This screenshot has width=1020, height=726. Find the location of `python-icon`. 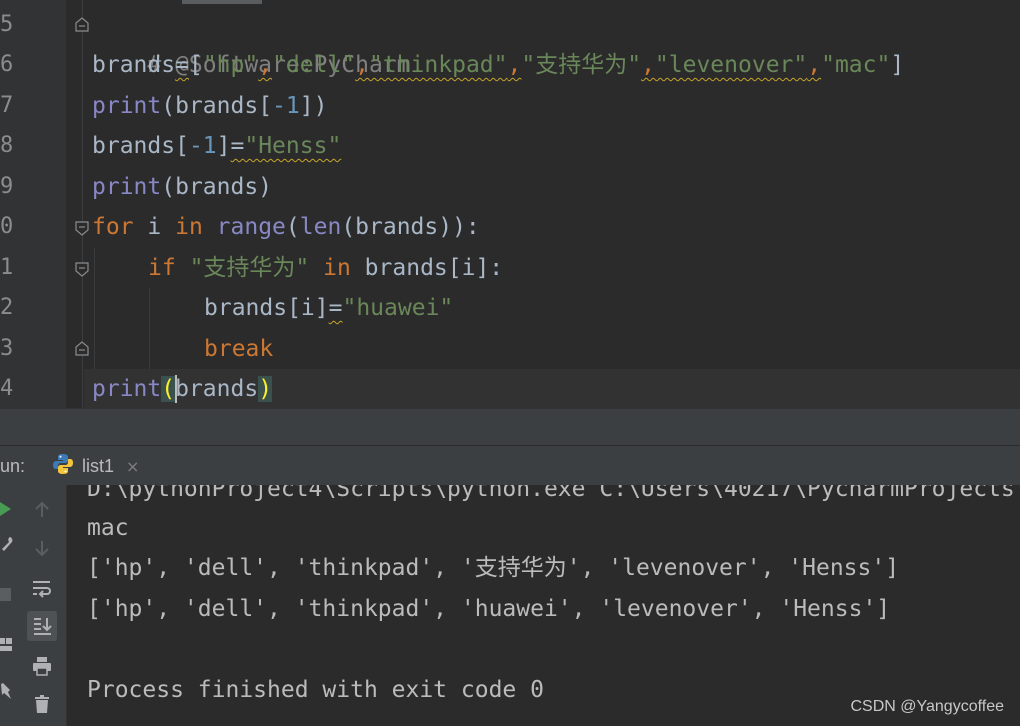

python-icon is located at coordinates (63, 466).